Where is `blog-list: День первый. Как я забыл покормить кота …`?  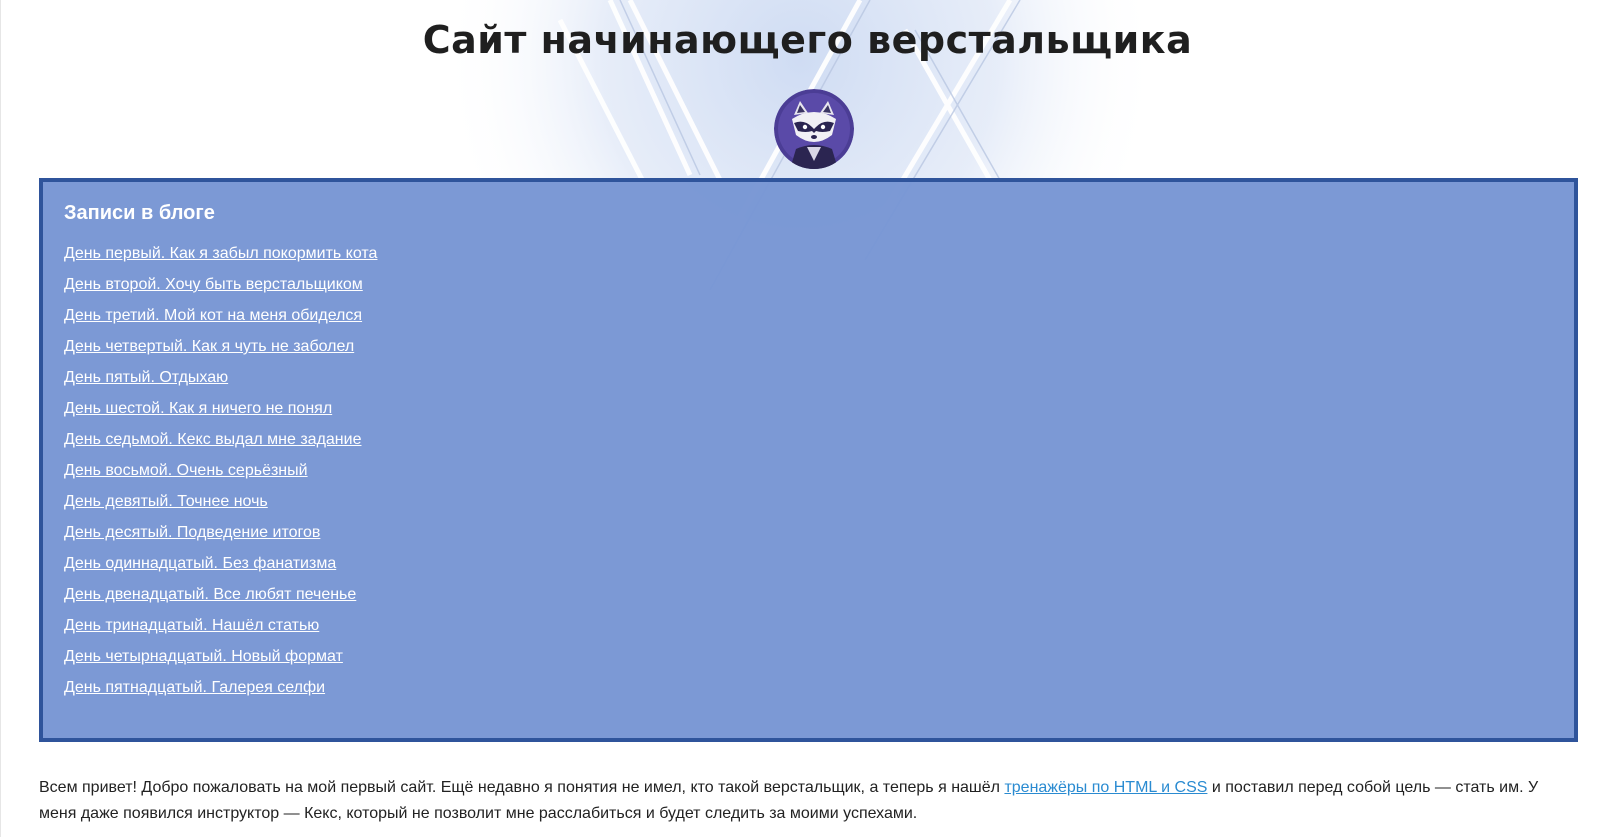
blog-list: День первый. Как я забыл покормить кота … is located at coordinates (220, 477).